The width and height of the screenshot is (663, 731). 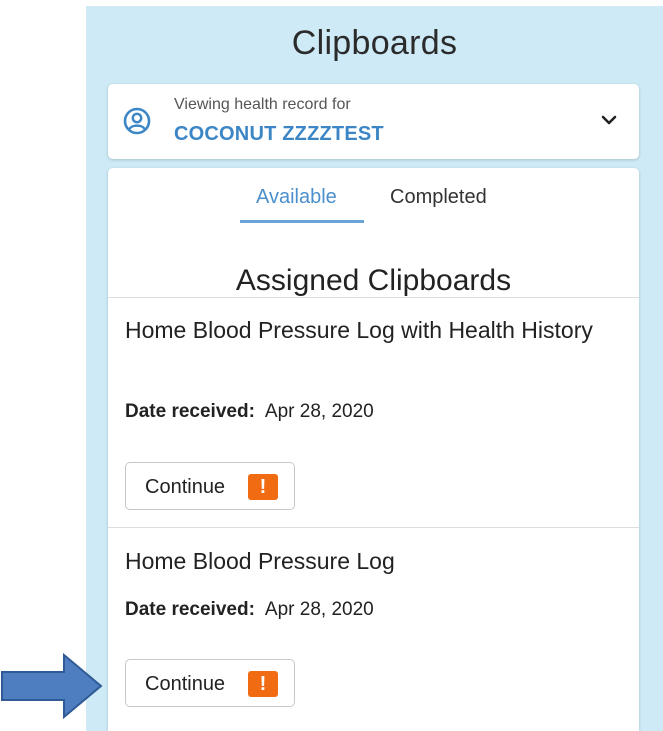 What do you see at coordinates (374, 43) in the screenshot?
I see `page-title: Clipboards` at bounding box center [374, 43].